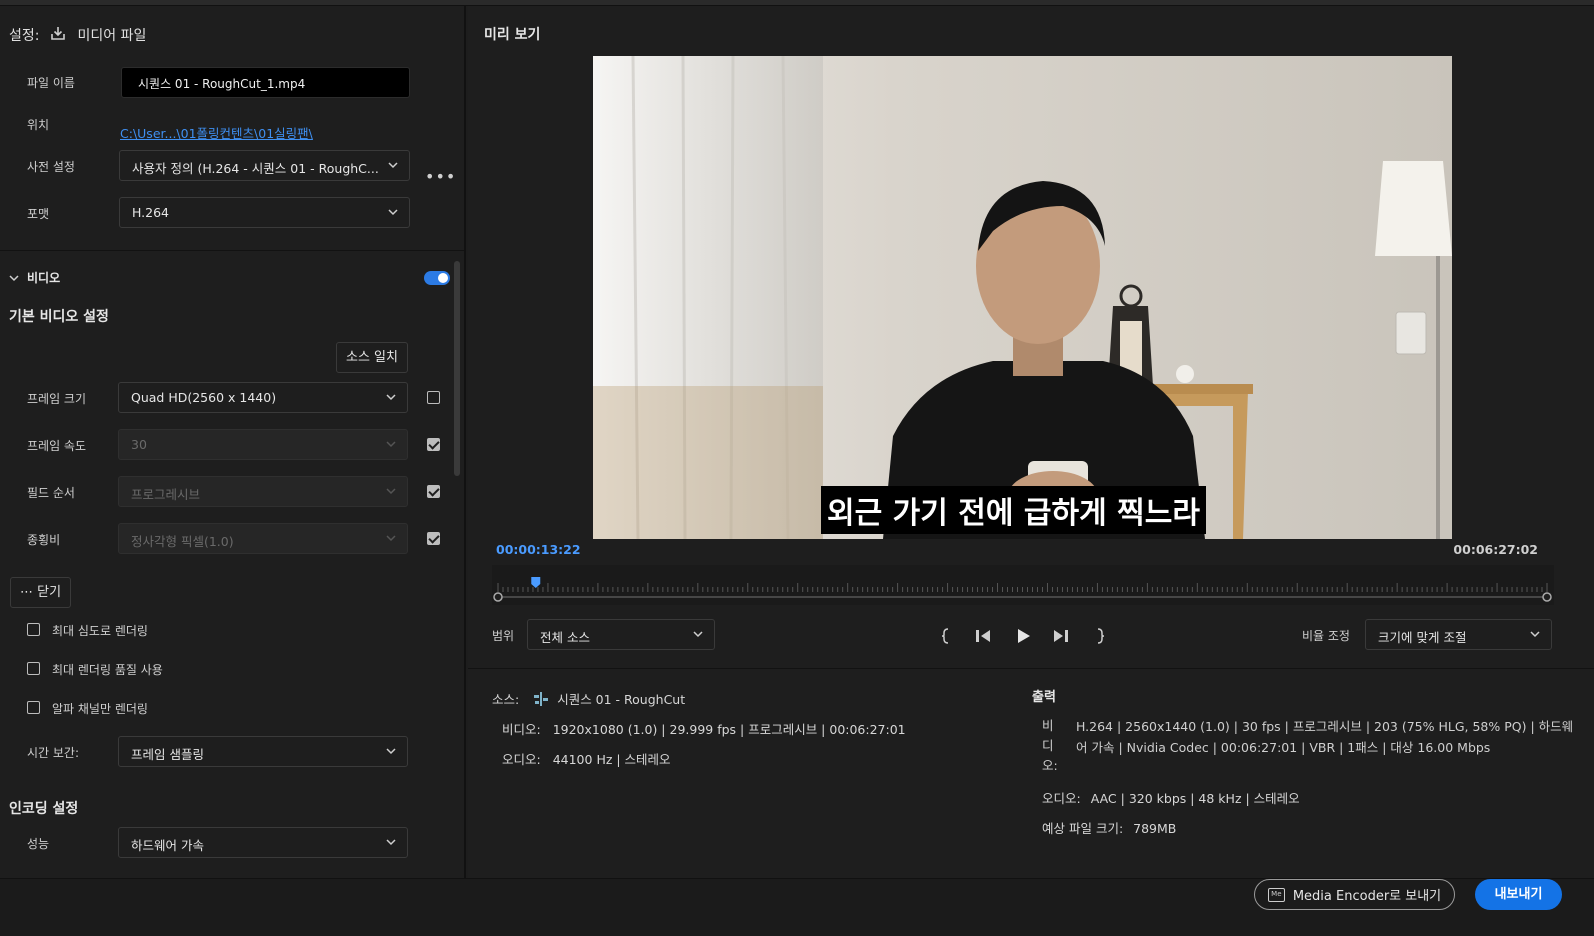 Image resolution: width=1594 pixels, height=936 pixels. I want to click on step-forward-icon, so click(1061, 636).